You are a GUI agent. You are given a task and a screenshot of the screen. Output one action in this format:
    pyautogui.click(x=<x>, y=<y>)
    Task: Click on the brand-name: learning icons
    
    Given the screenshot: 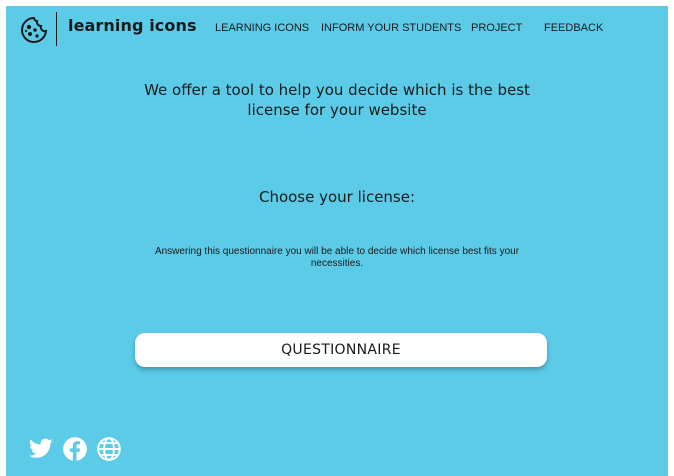 What is the action you would take?
    pyautogui.click(x=132, y=25)
    